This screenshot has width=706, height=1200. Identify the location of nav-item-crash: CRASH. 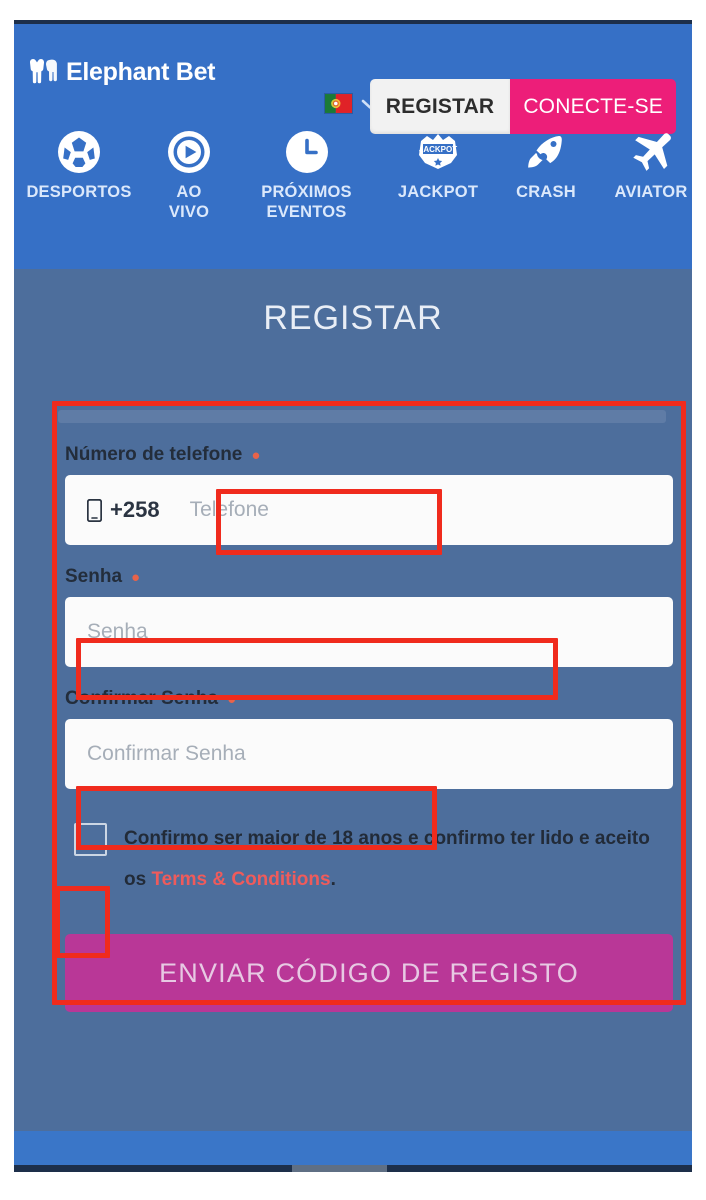
(546, 165).